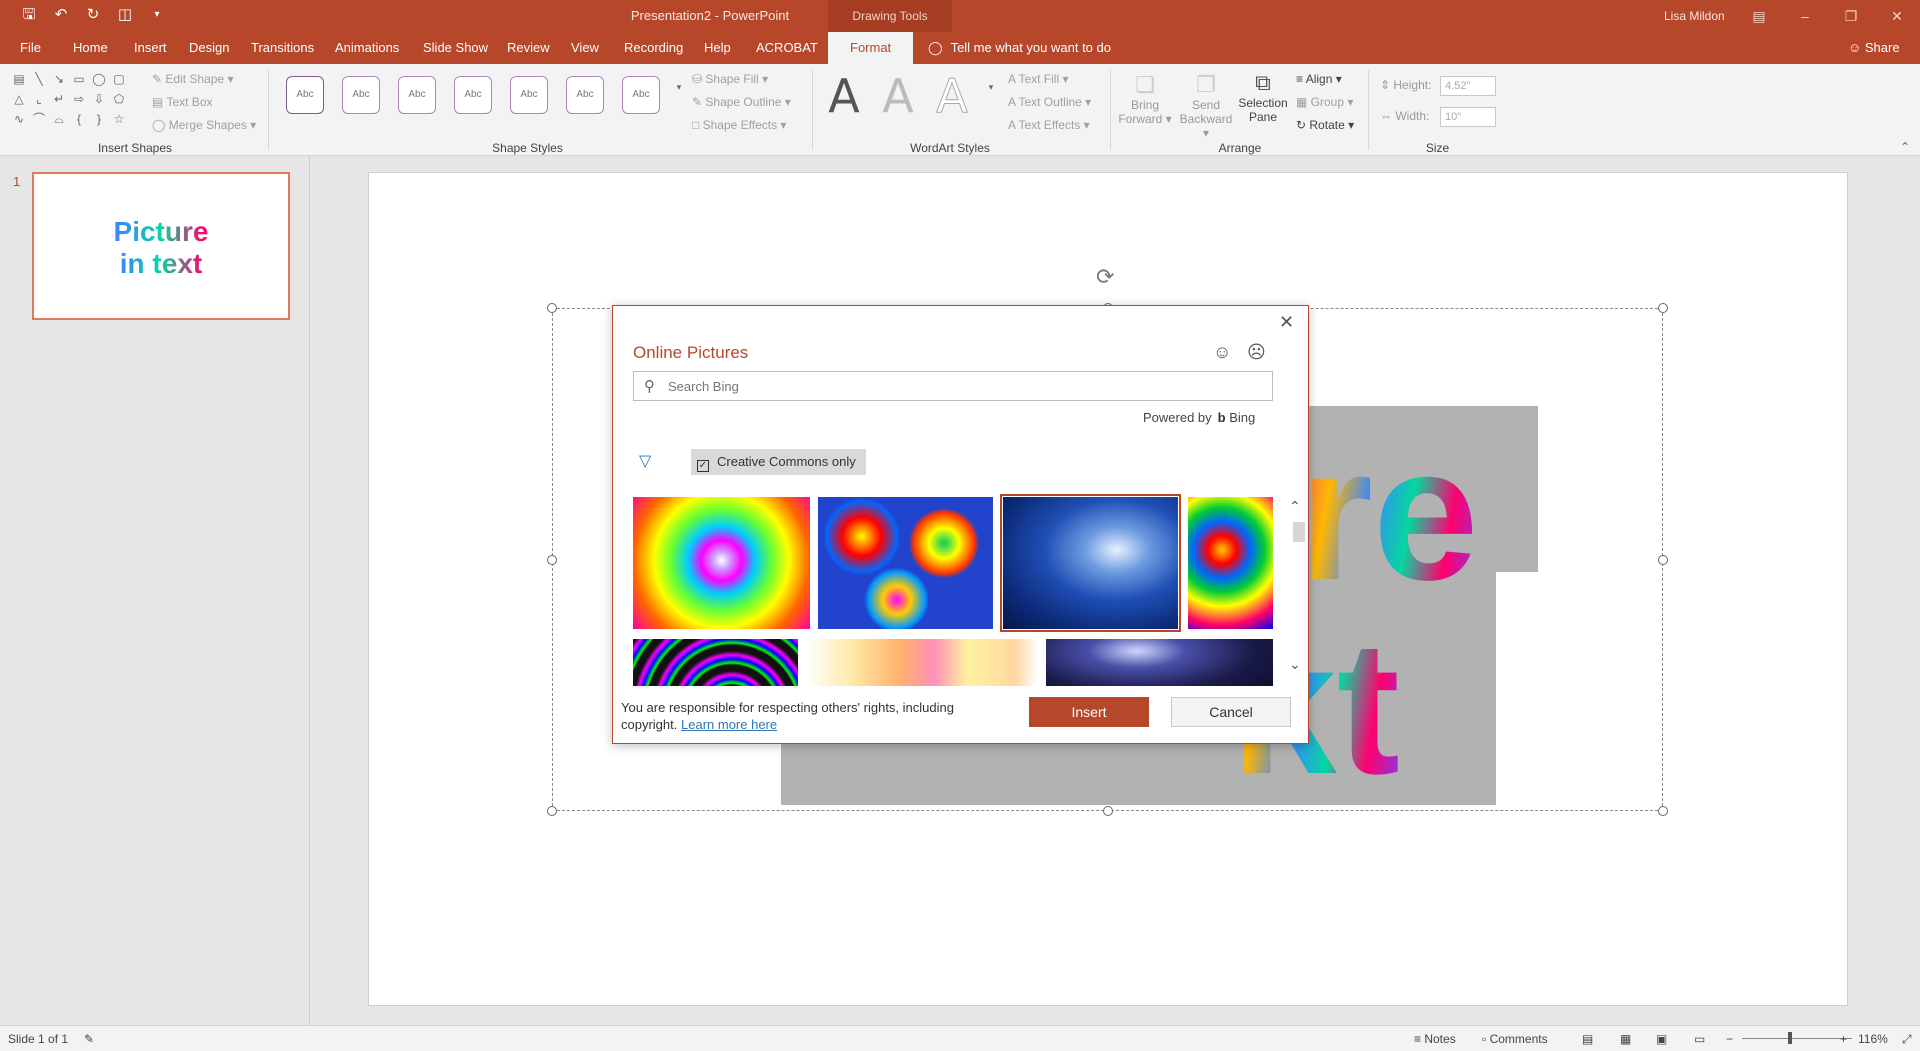  What do you see at coordinates (717, 47) in the screenshot?
I see `tab-help: Help` at bounding box center [717, 47].